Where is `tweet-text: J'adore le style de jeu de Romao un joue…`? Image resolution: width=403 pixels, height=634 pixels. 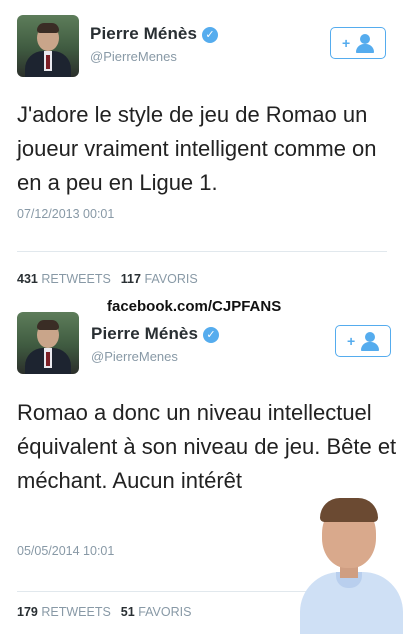
tweet-text: J'adore le style de jeu de Romao un joue… is located at coordinates (197, 148).